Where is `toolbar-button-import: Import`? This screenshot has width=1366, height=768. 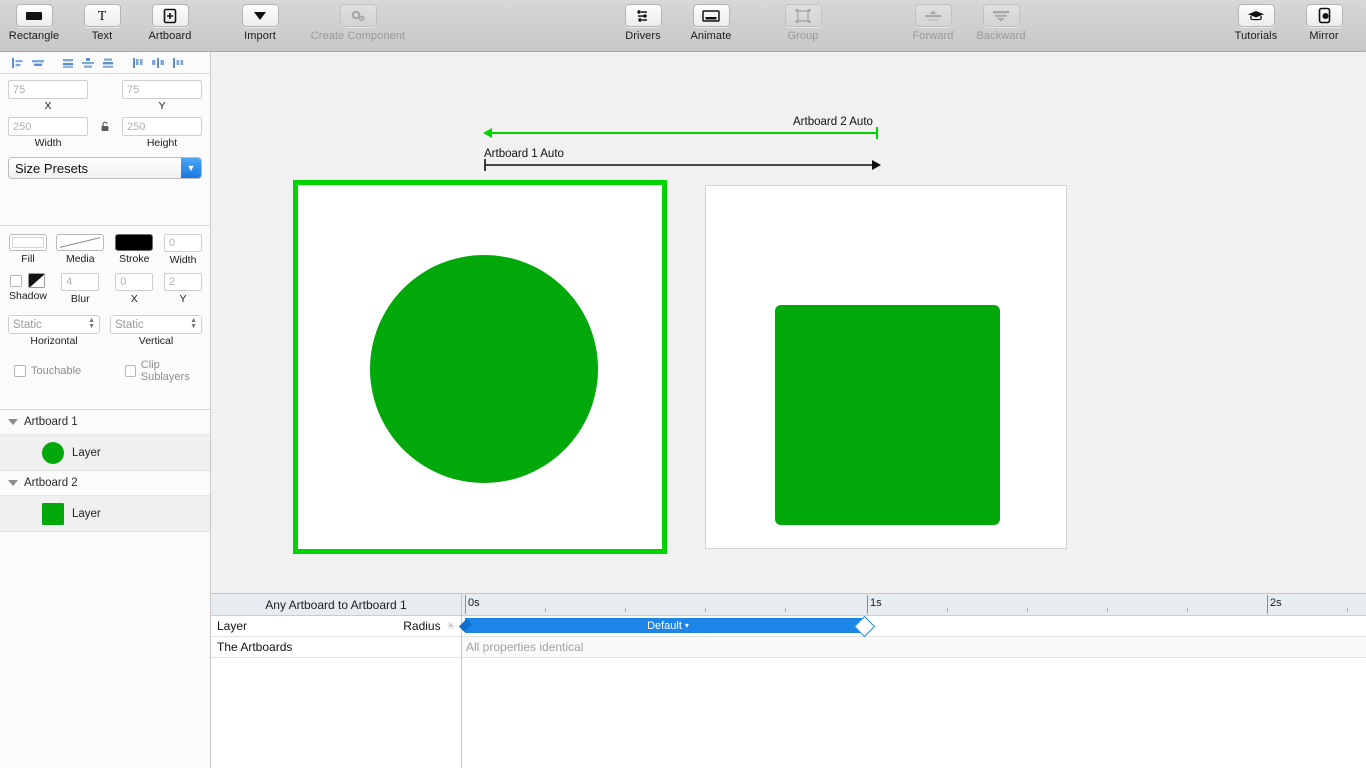 toolbar-button-import: Import is located at coordinates (260, 21).